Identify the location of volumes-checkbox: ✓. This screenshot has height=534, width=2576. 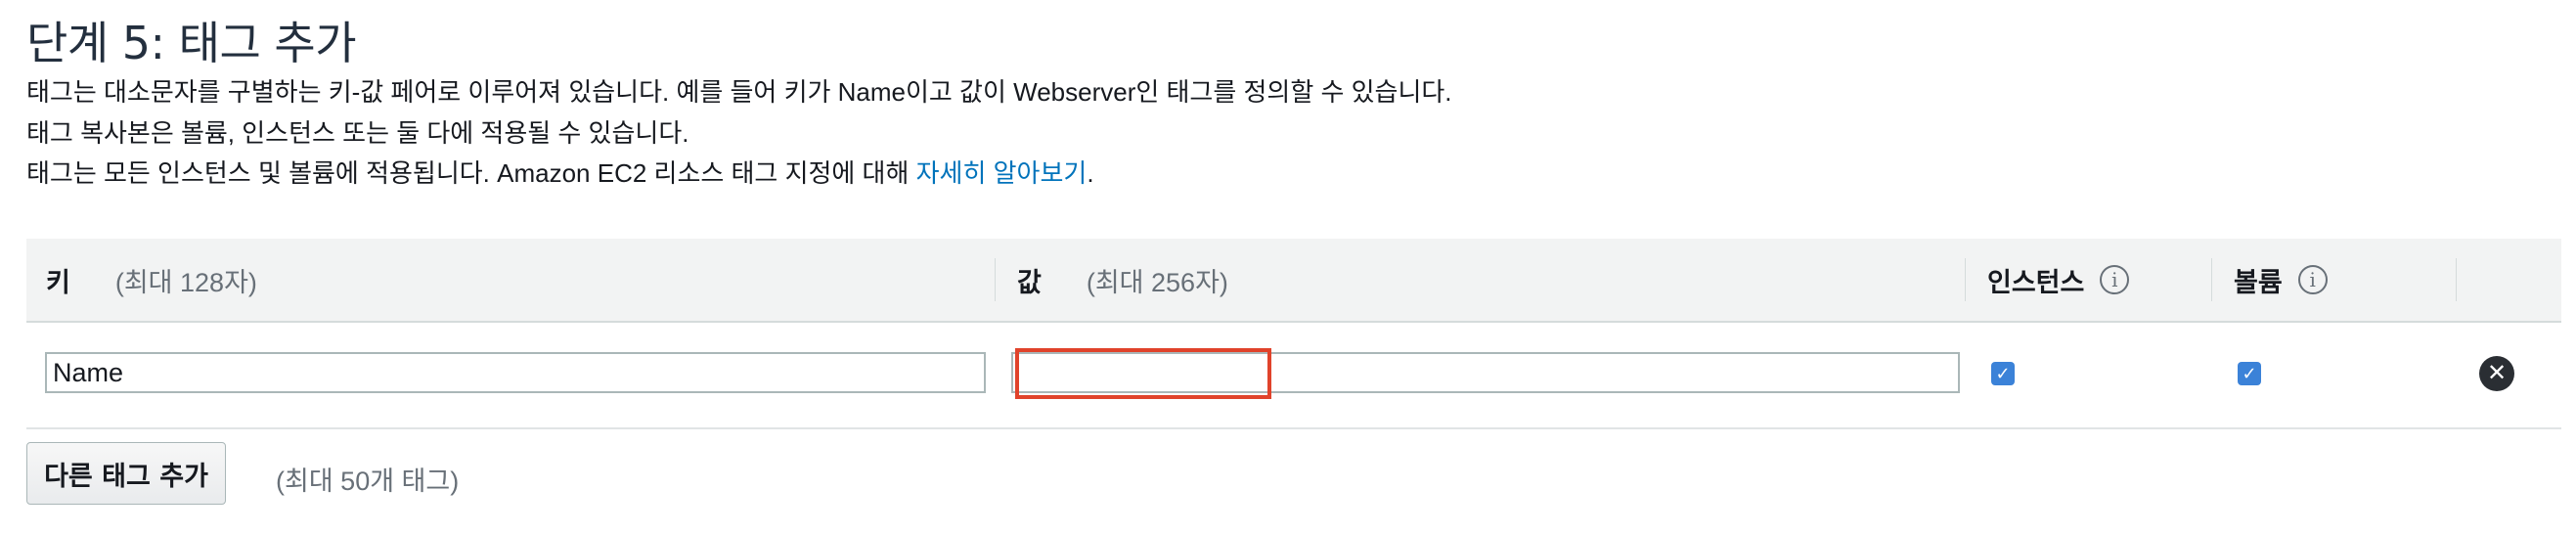
(2249, 373).